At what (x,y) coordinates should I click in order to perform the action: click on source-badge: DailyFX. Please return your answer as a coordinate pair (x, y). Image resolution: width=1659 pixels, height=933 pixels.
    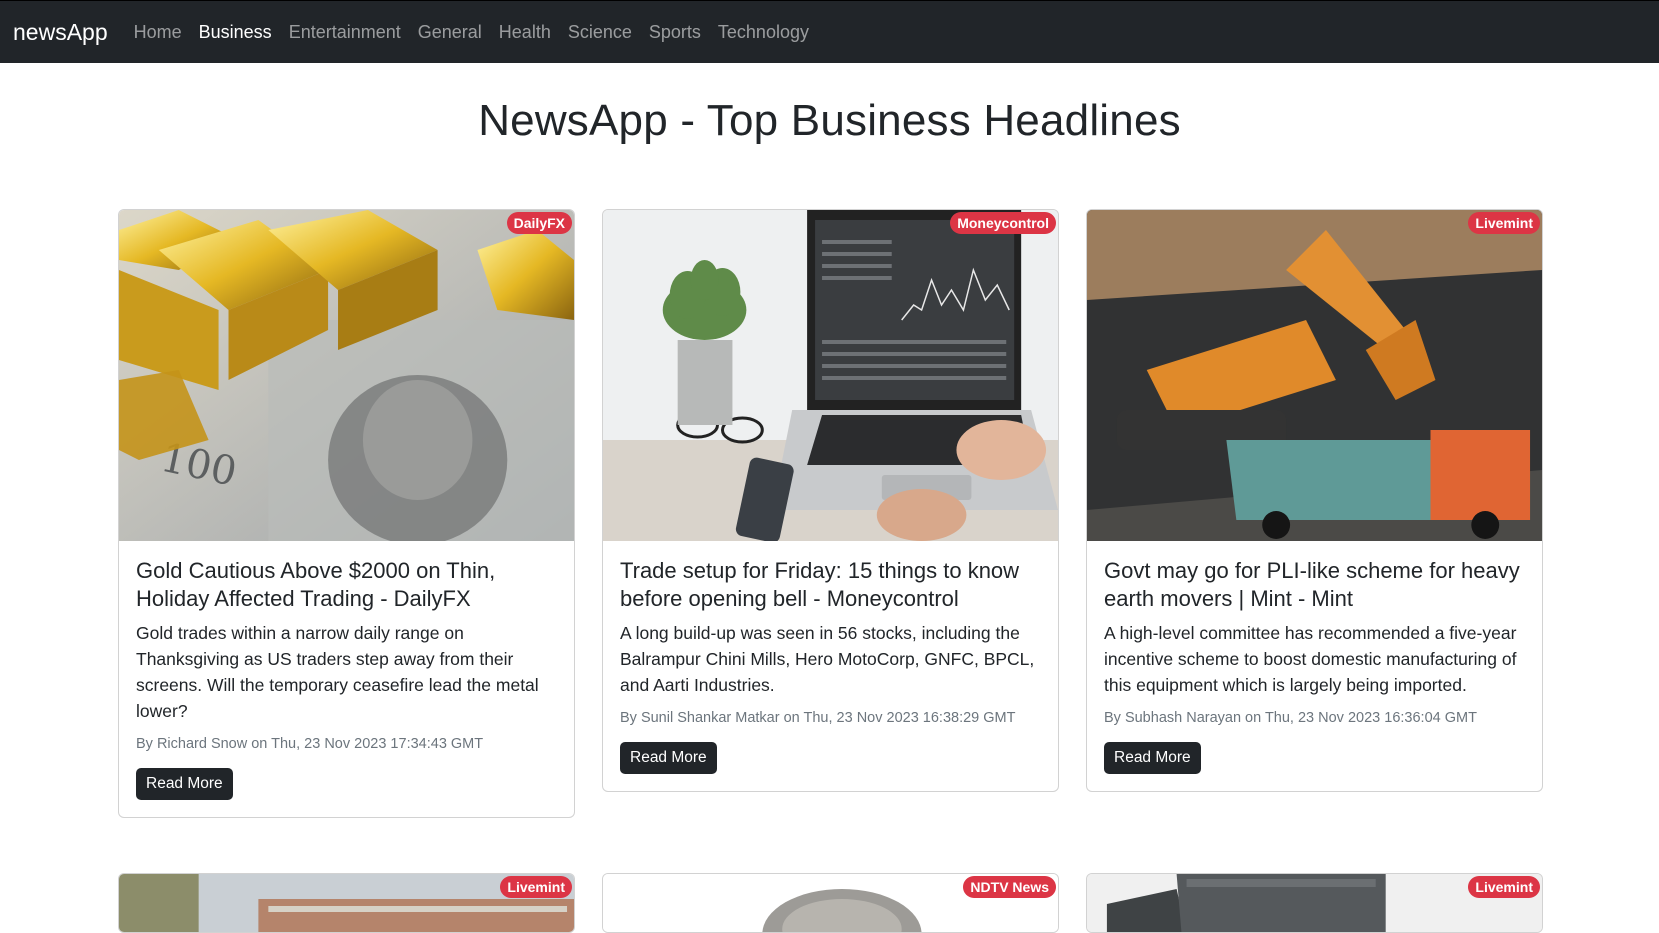
    Looking at the image, I should click on (539, 223).